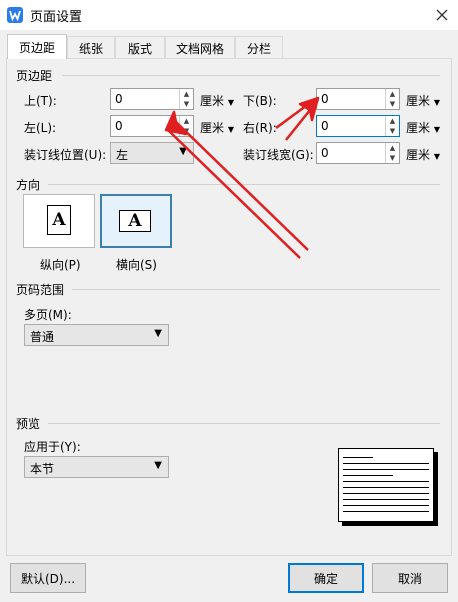 The width and height of the screenshot is (458, 602). Describe the element at coordinates (60, 265) in the screenshot. I see `portrait-label: 纵向(P)` at that location.